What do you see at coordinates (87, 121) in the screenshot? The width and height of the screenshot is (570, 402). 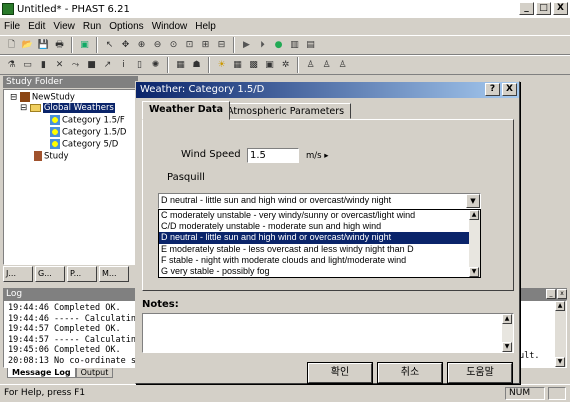 I see `tree-item-category-15f: Category 1.5/F` at bounding box center [87, 121].